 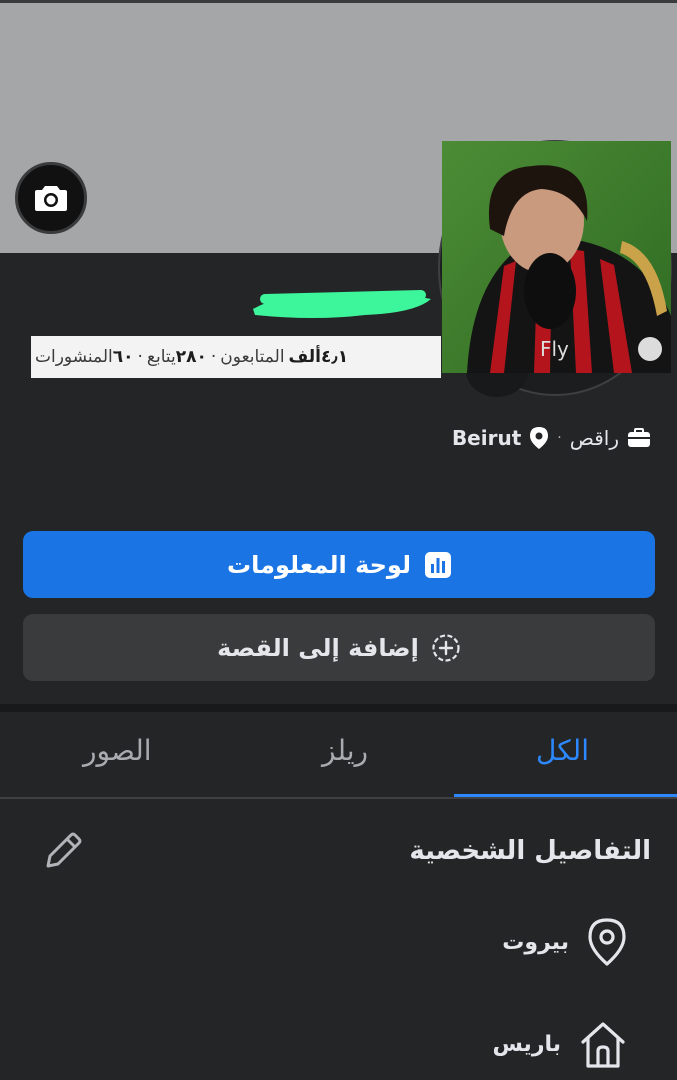 I want to click on name-redaction-scribble, so click(x=342, y=304).